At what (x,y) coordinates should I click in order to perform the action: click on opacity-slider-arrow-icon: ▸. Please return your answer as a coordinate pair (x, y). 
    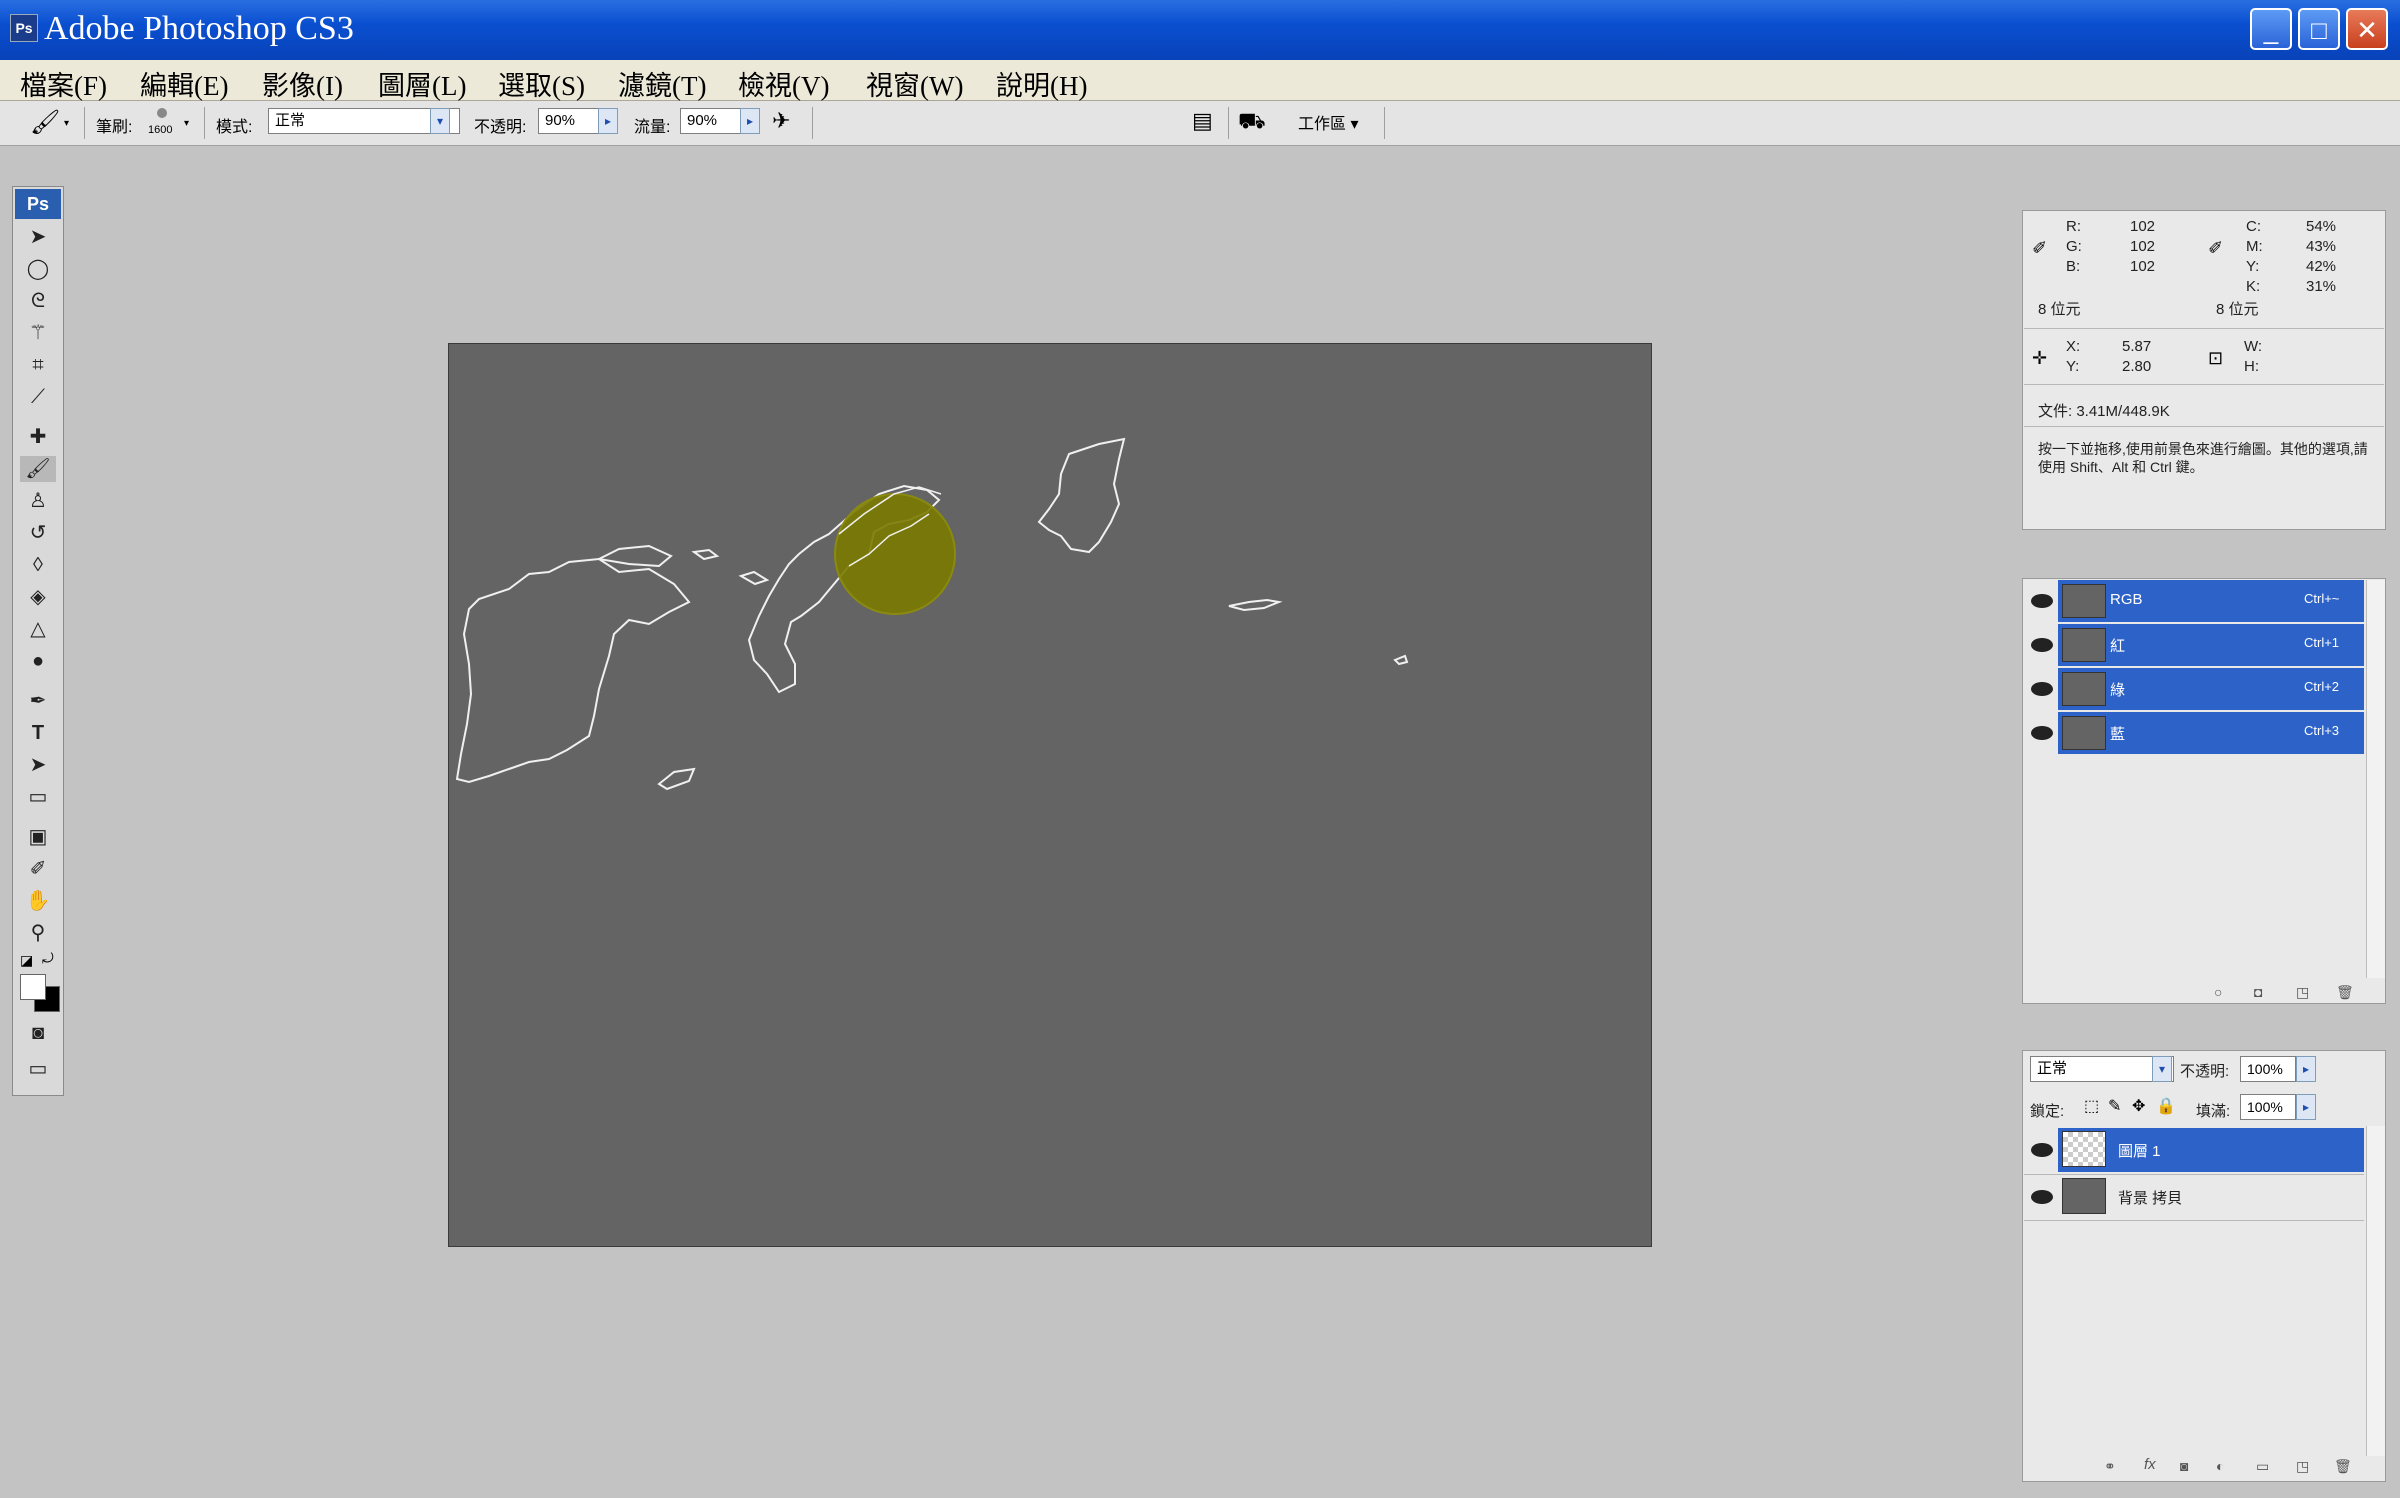
    Looking at the image, I should click on (608, 121).